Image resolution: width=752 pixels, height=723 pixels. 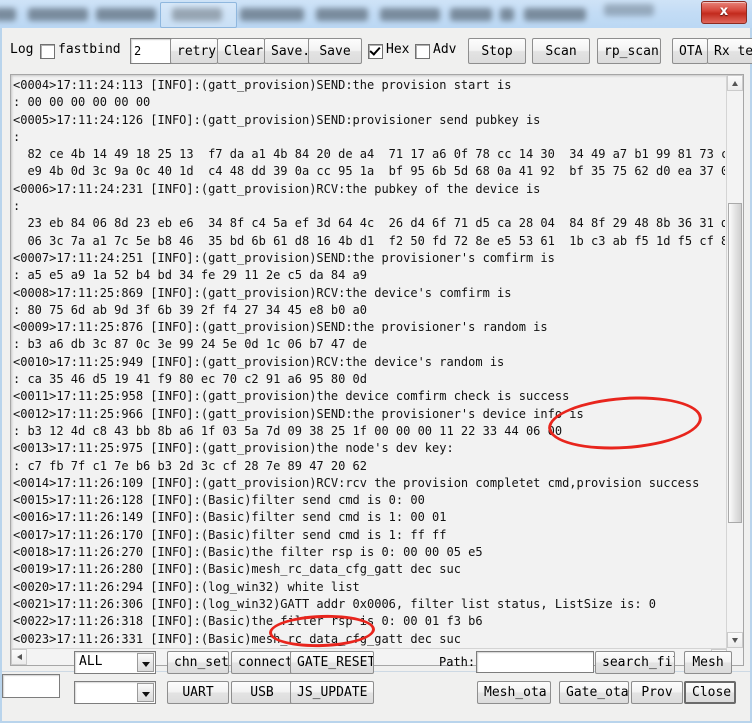 I want to click on ota-button: OTA, so click(x=690, y=51).